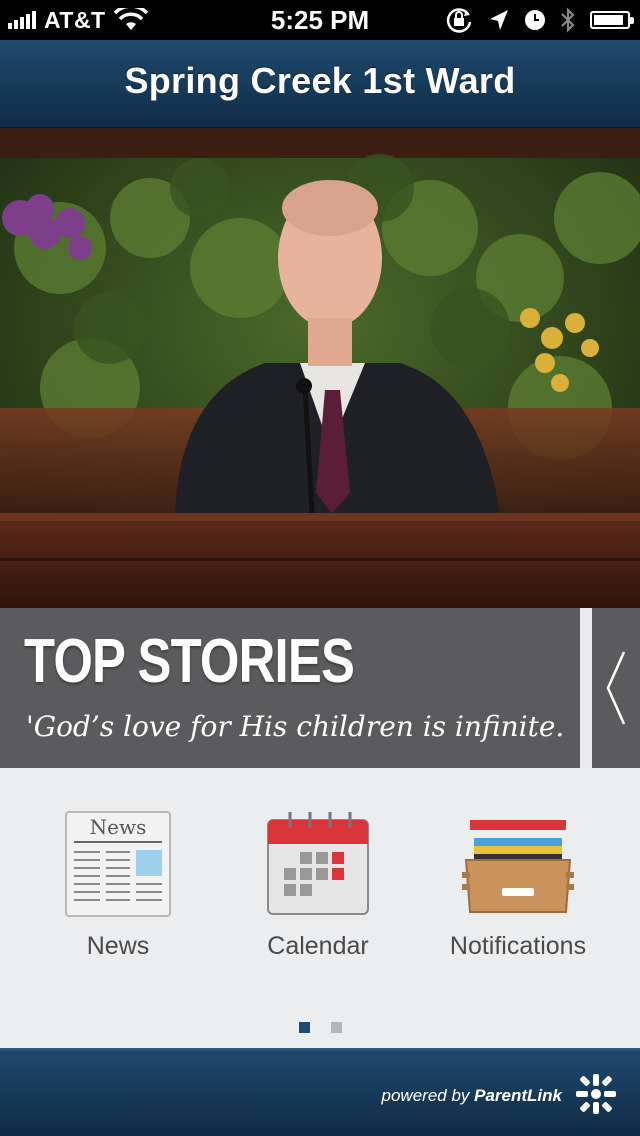  I want to click on stories-previous-button, so click(616, 688).